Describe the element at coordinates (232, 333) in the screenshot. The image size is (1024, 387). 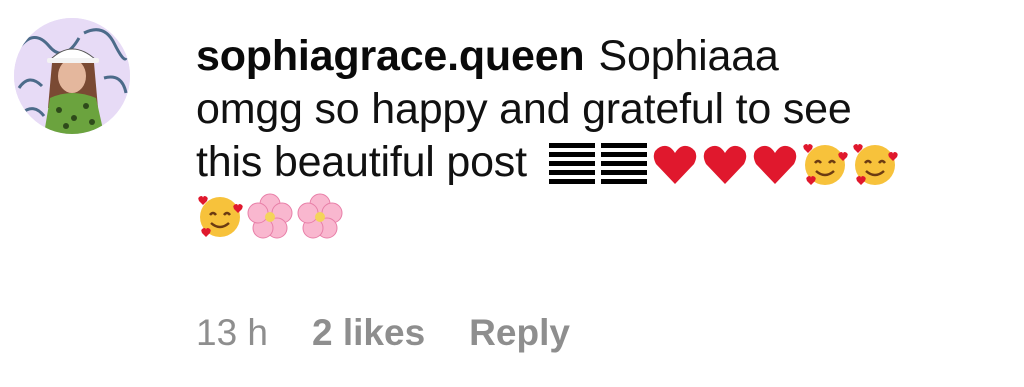
I see `comment-timestamp: 13 h` at that location.